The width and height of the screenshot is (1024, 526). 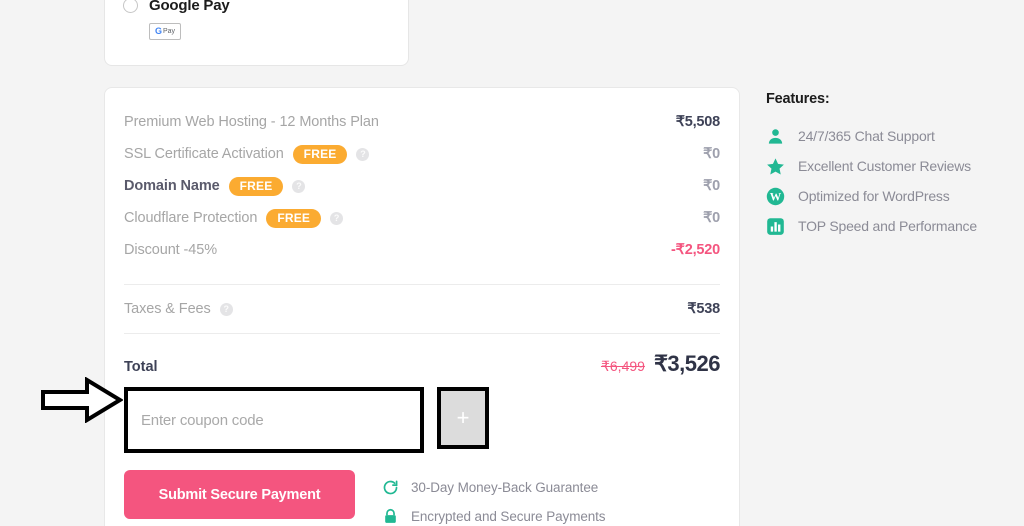 I want to click on taxes-label: Taxes & Fees ?, so click(x=178, y=309).